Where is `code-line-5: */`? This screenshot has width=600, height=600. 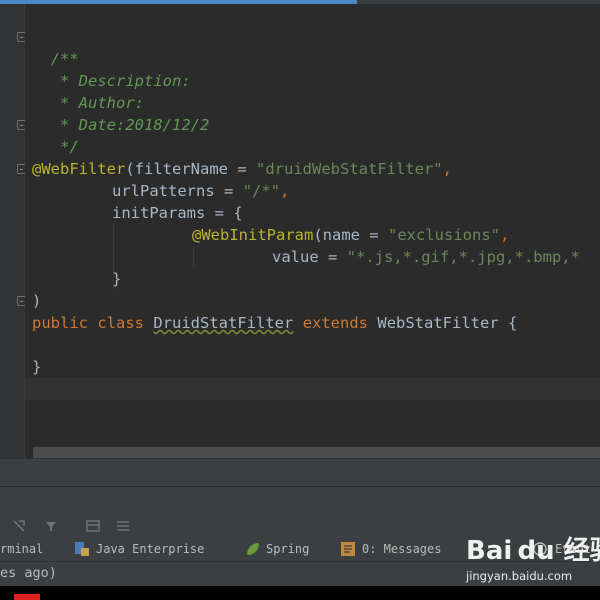
code-line-5: */ is located at coordinates (55, 135).